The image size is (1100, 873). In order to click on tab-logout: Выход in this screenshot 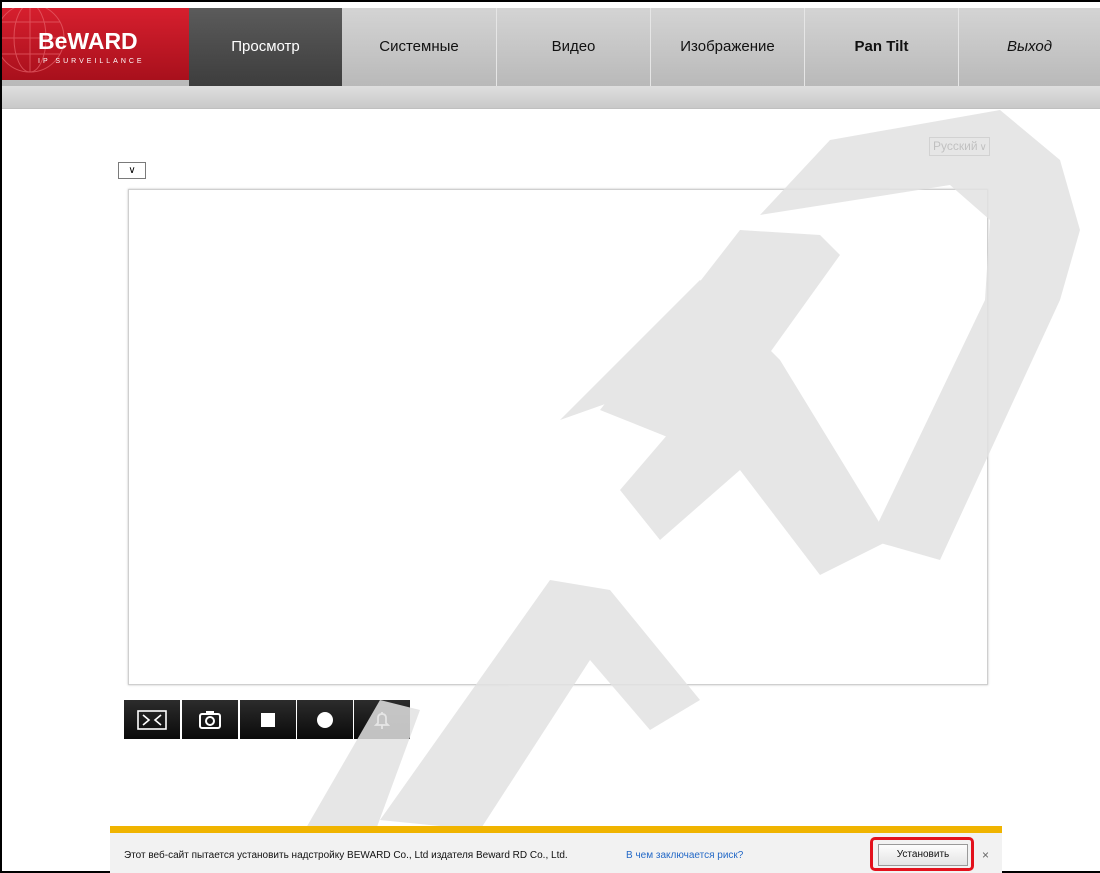, I will do `click(1029, 47)`.